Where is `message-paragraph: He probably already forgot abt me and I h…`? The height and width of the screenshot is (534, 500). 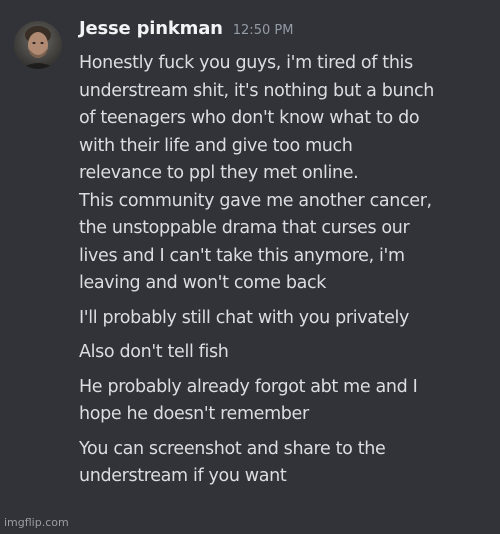
message-paragraph: He probably already forgot abt me and I h… is located at coordinates (287, 401).